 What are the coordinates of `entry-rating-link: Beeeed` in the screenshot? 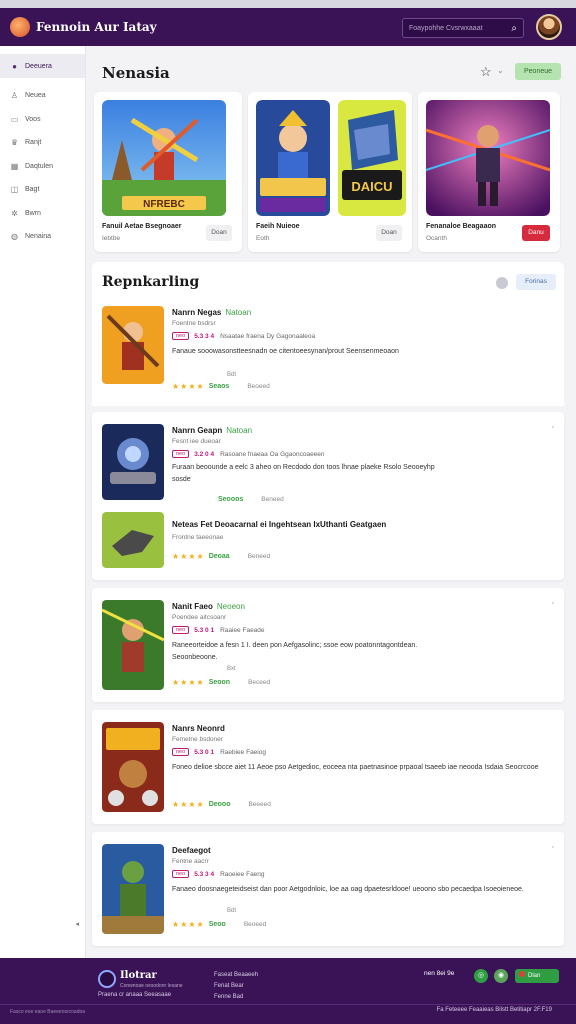 It's located at (259, 804).